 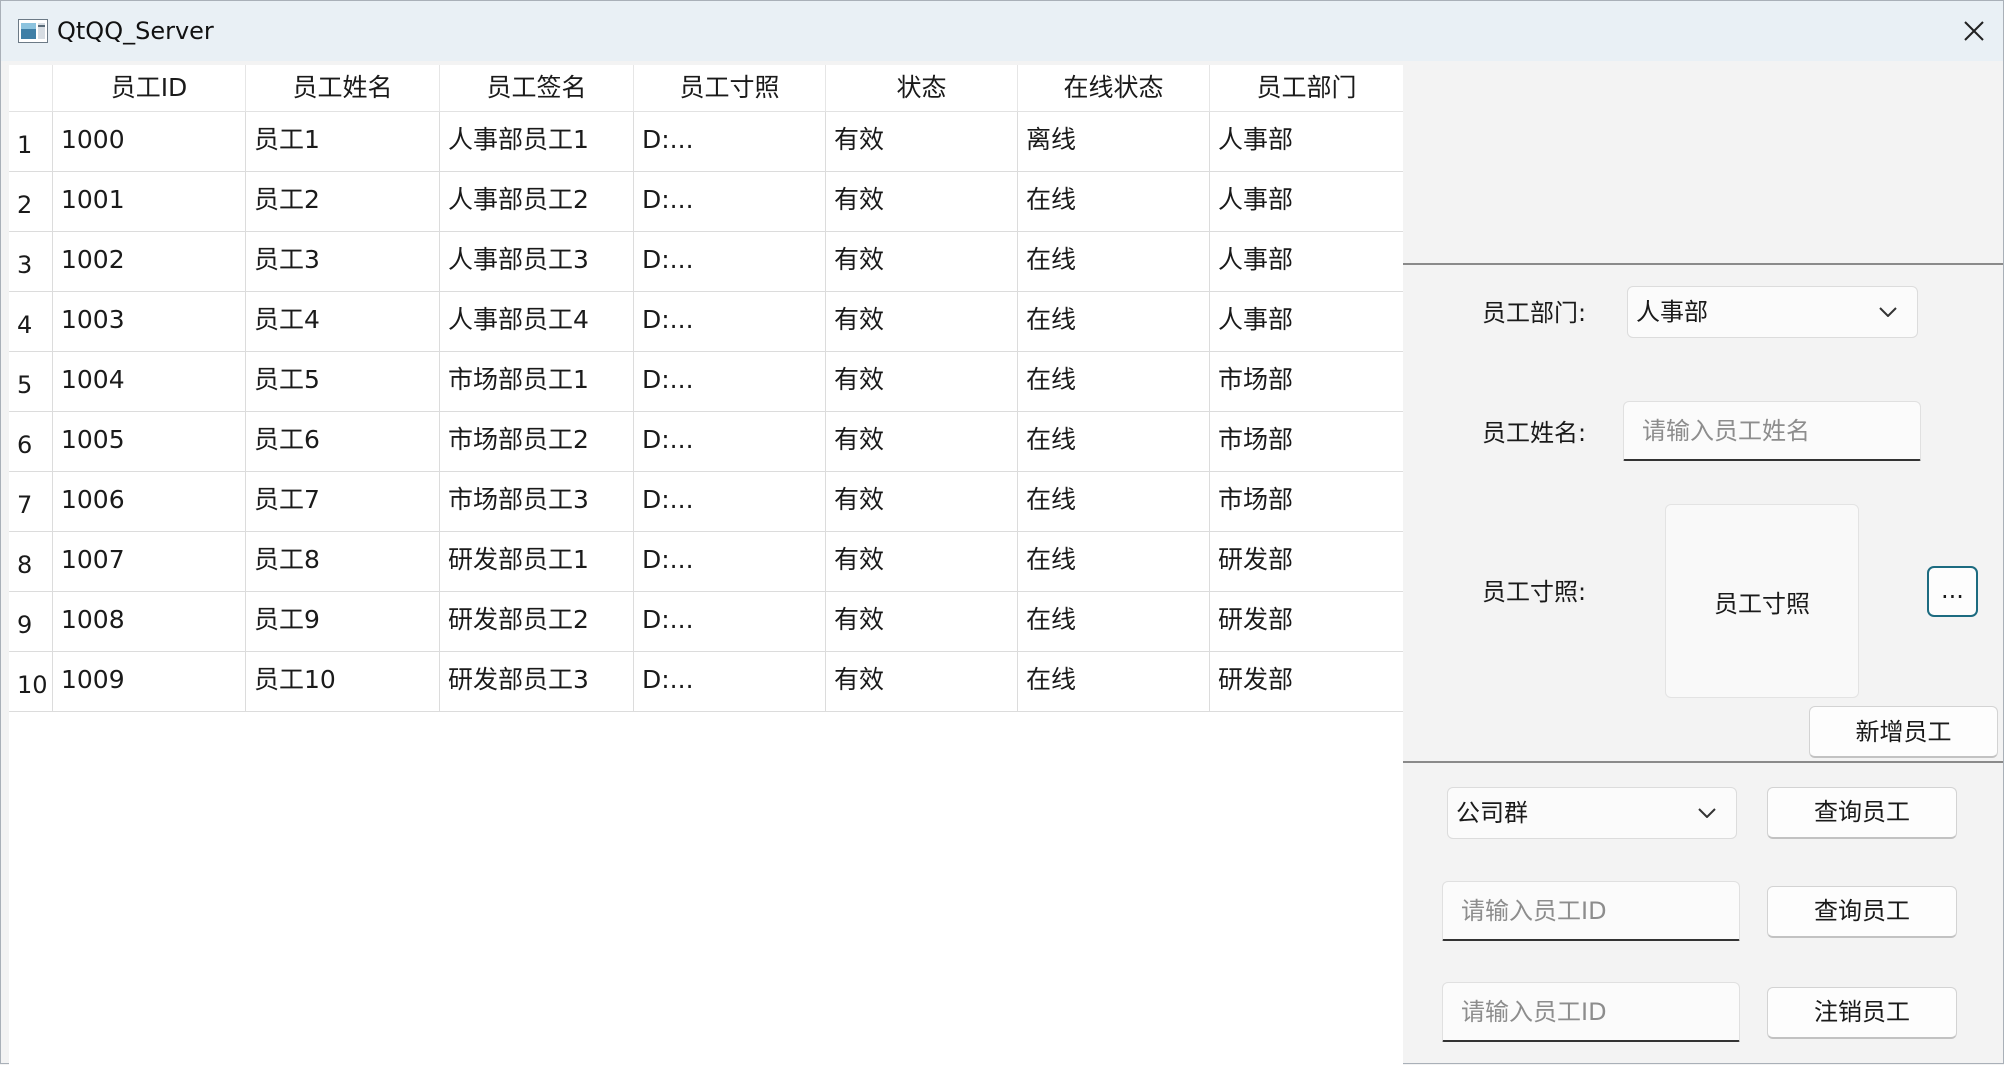 I want to click on cell-employee-id: 1000, so click(x=149, y=141).